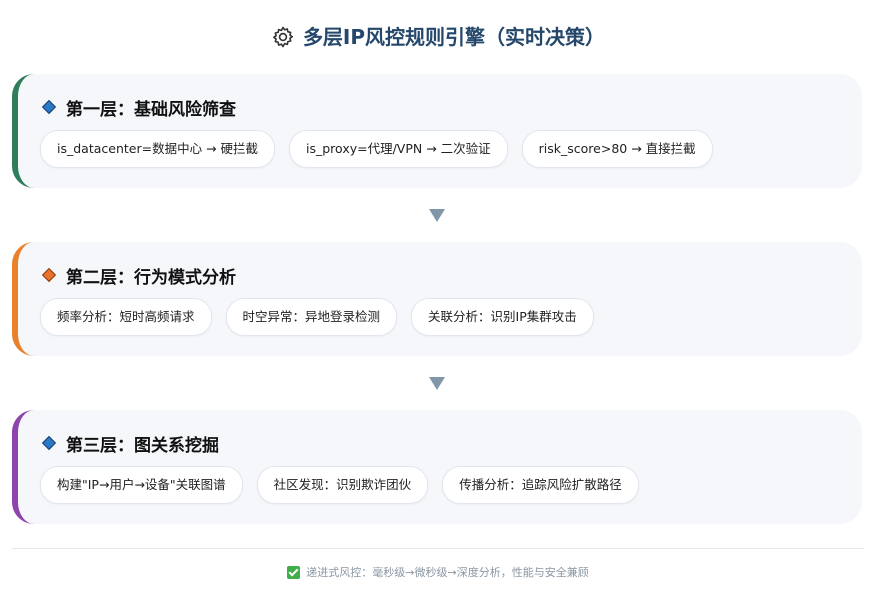 This screenshot has width=876, height=598. I want to click on page-title-text: 多层IP风控规则引擎（实时决策）, so click(454, 37).